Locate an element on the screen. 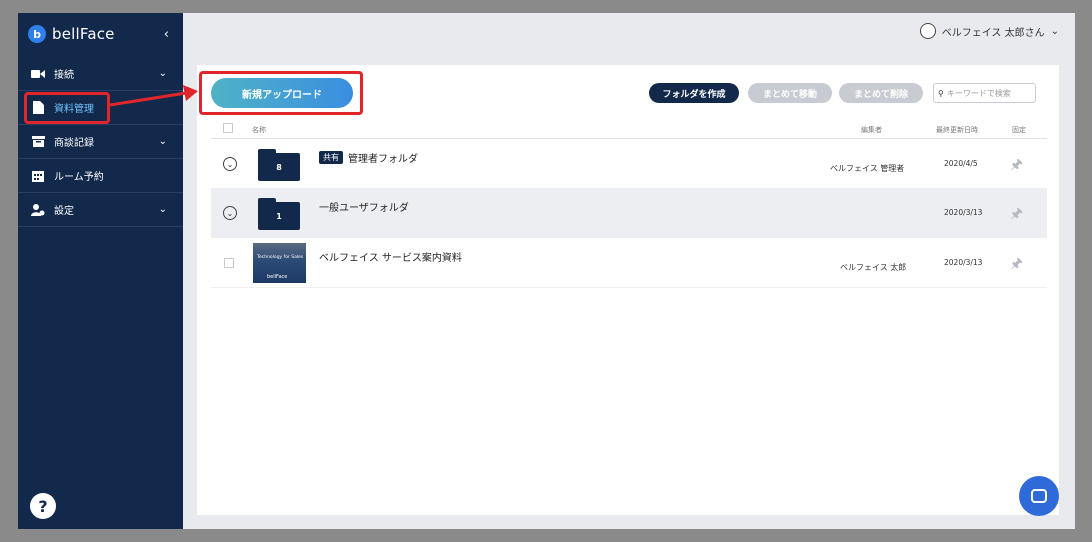 This screenshot has height=542, width=1092. chat-icon is located at coordinates (1039, 496).